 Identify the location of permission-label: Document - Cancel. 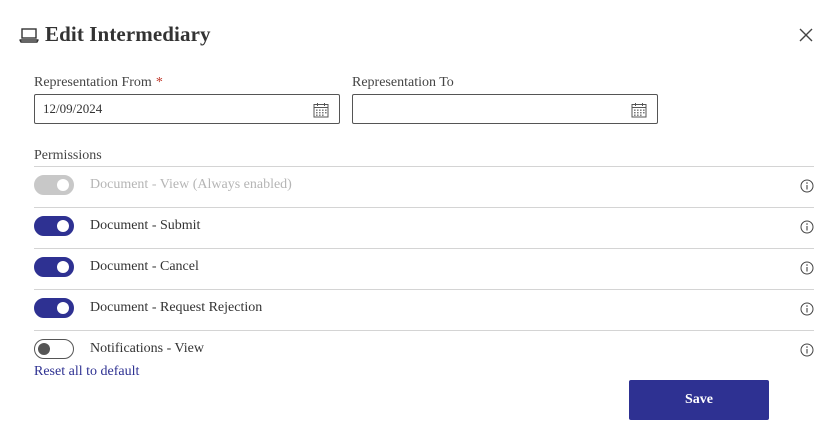
(144, 266).